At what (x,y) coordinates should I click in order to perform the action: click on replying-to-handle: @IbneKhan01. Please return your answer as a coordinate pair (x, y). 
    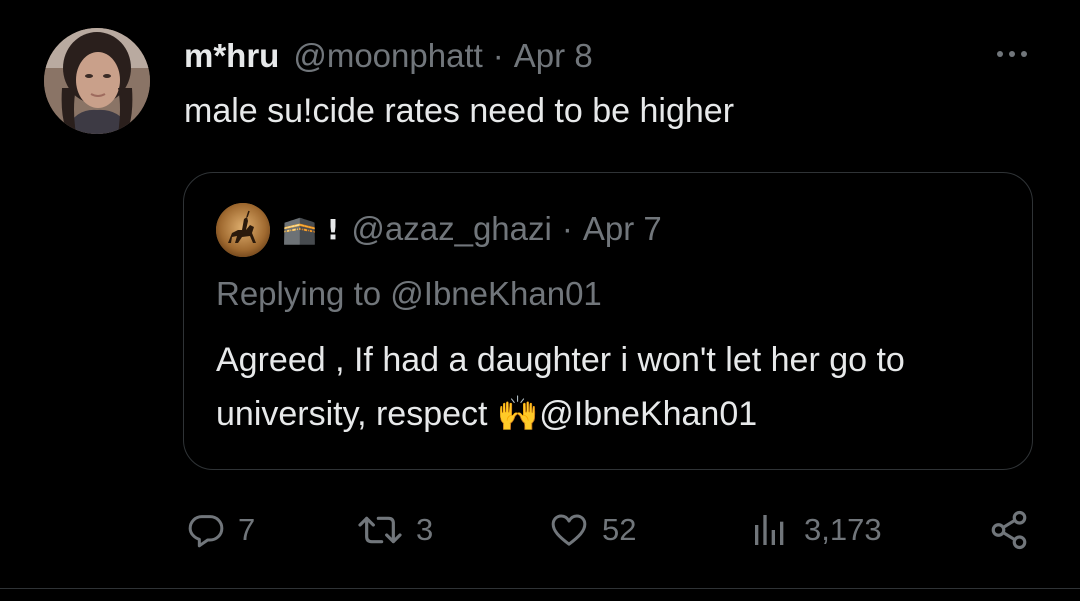
    Looking at the image, I should click on (496, 293).